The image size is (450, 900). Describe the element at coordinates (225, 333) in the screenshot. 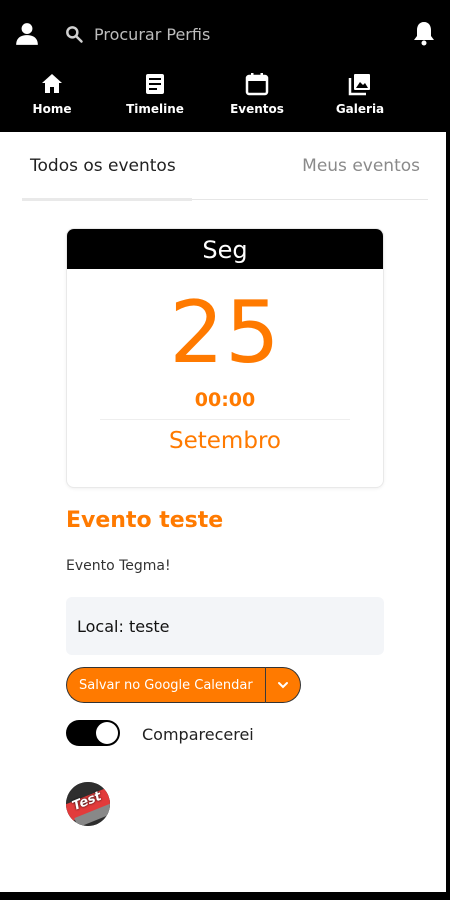

I see `event-day: 25` at that location.